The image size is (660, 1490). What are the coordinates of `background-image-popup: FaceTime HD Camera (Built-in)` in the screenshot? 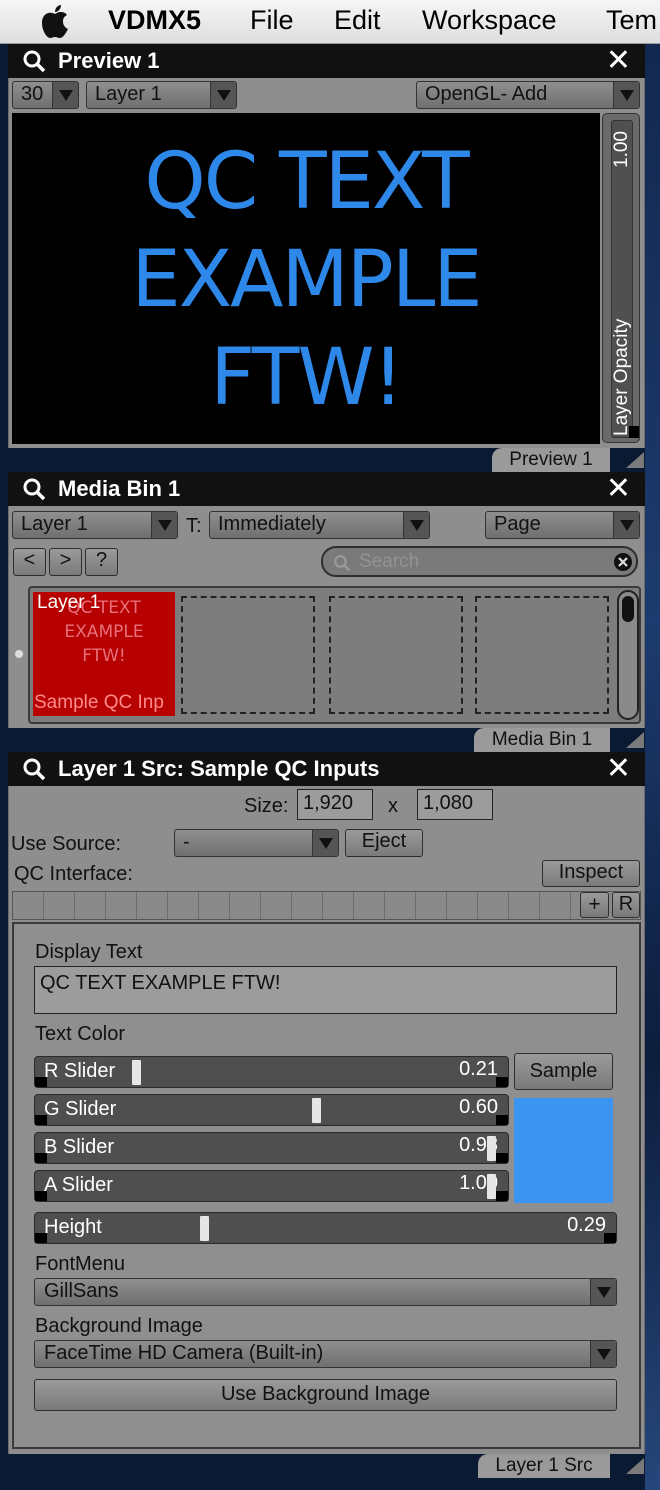 It's located at (325, 1354).